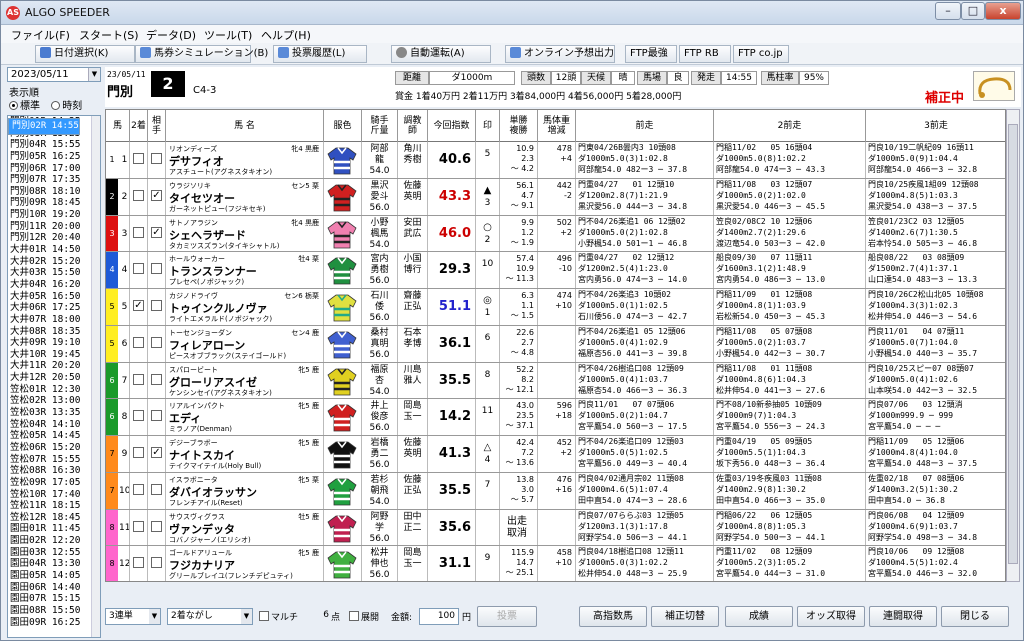  Describe the element at coordinates (245, 343) in the screenshot. I see `horse-name-cell: トーセンジョーダン セン4 鹿フィレアローン ピースオブブラック(ステイゴールド)` at that location.